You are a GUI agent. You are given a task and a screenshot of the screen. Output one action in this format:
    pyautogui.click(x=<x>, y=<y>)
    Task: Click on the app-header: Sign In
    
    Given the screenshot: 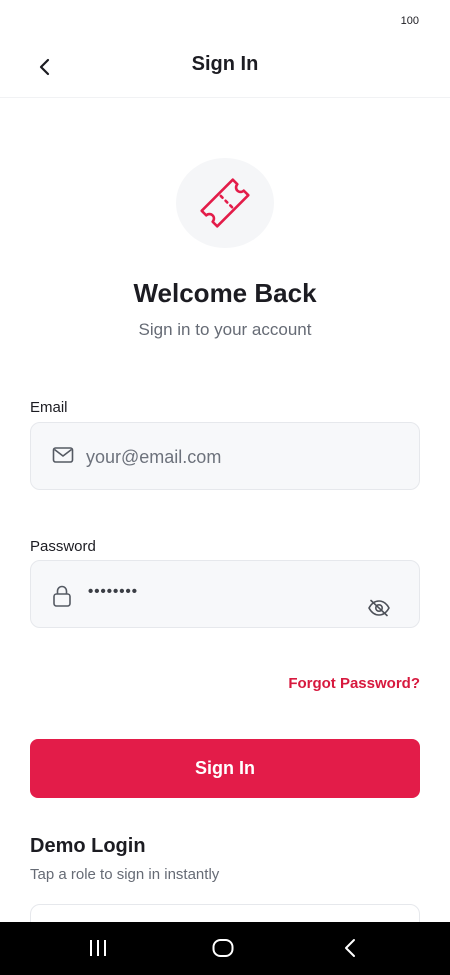 What is the action you would take?
    pyautogui.click(x=225, y=69)
    